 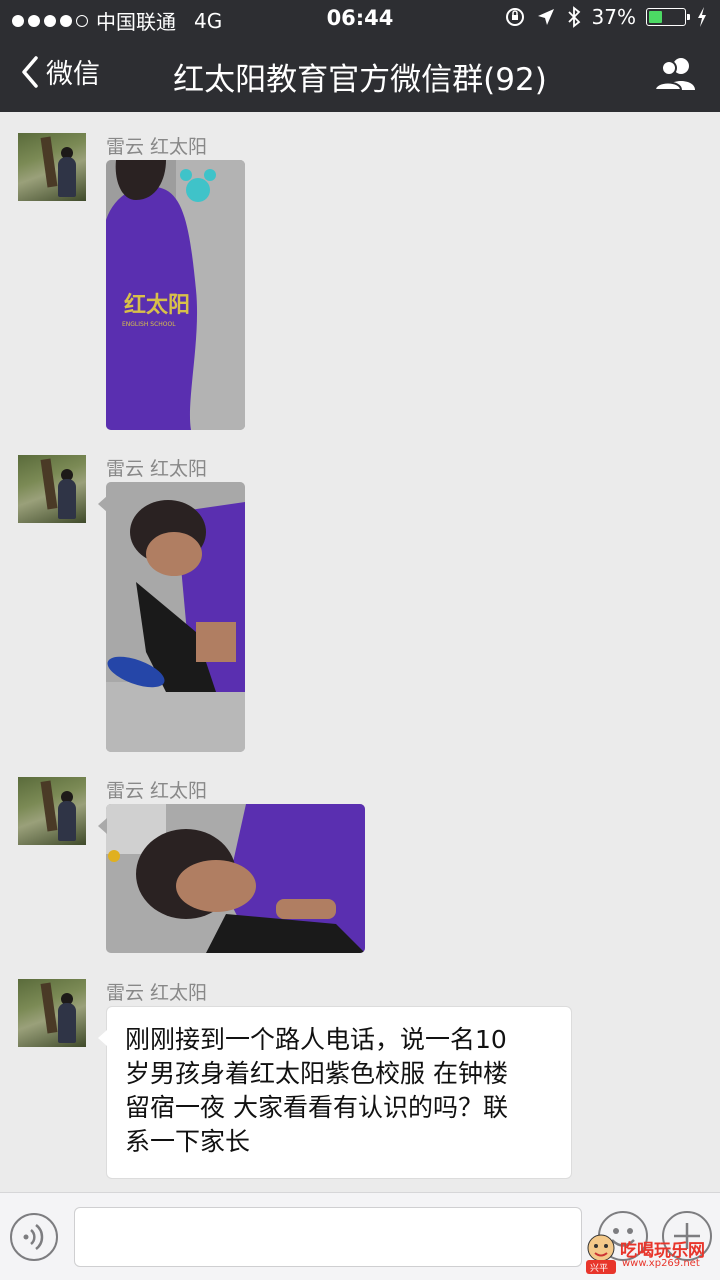 What do you see at coordinates (514, 17) in the screenshot?
I see `rotation-lock-icon` at bounding box center [514, 17].